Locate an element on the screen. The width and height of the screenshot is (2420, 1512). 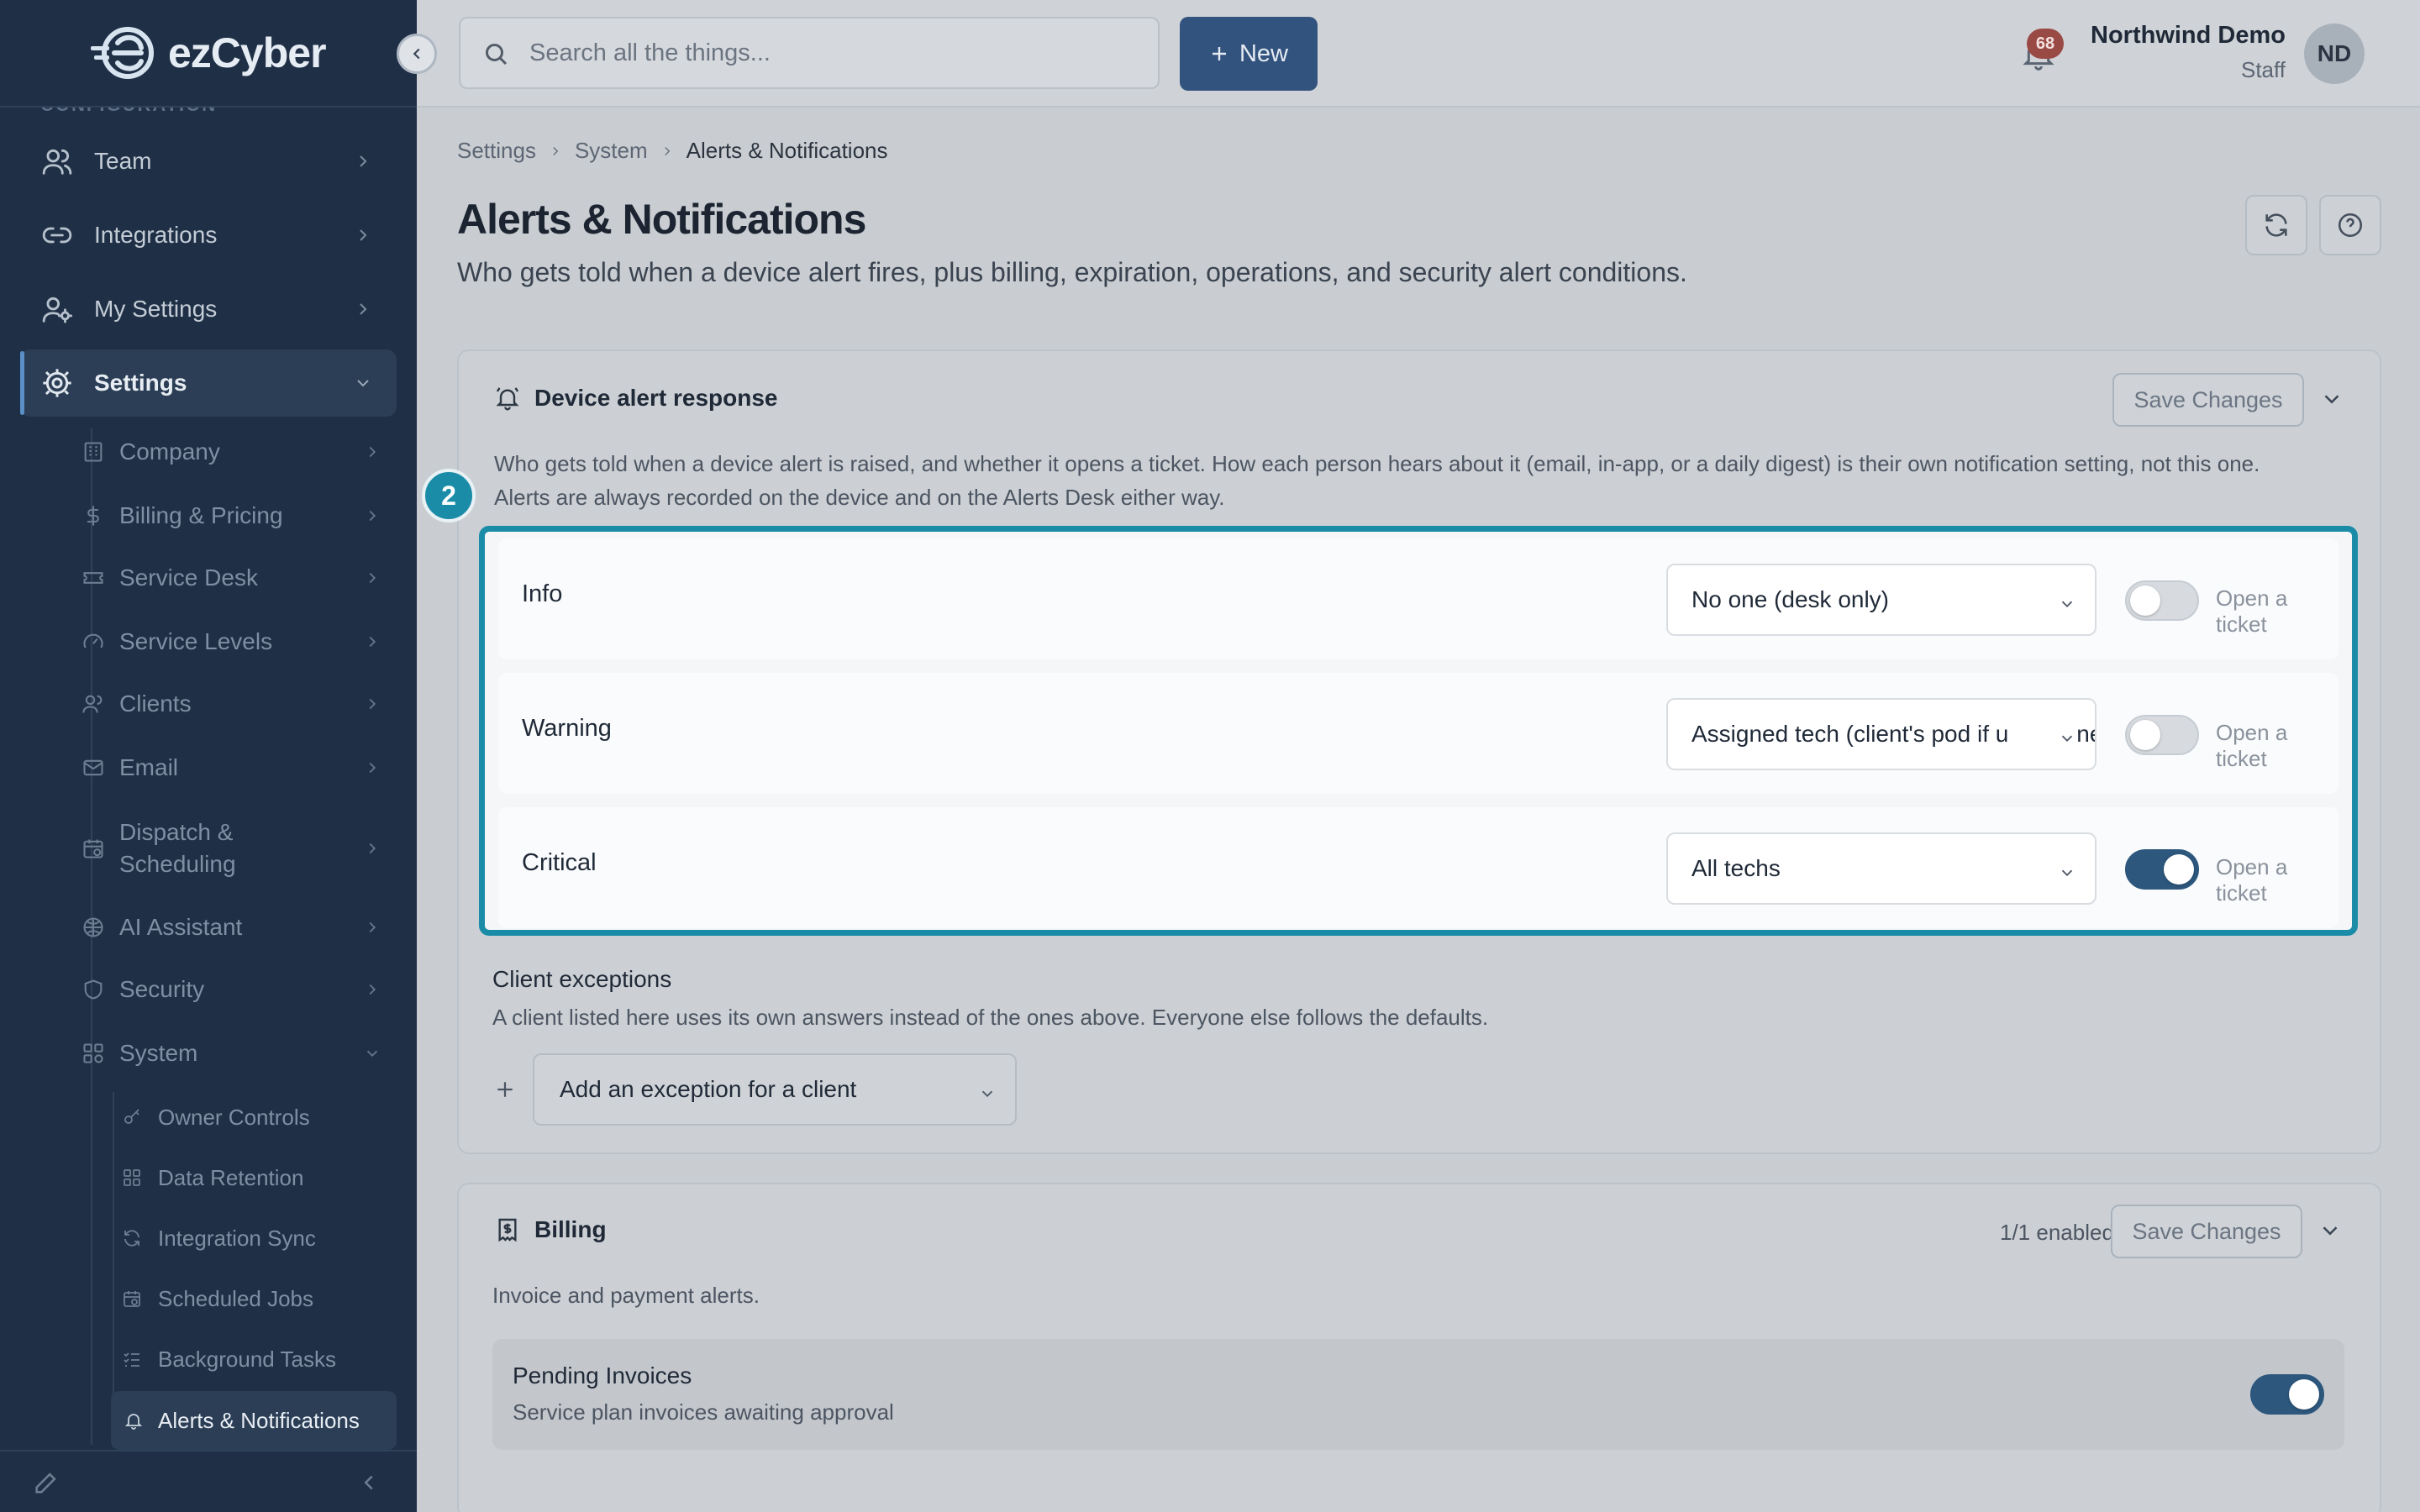
sidebar-item-label: Security is located at coordinates (162, 989).